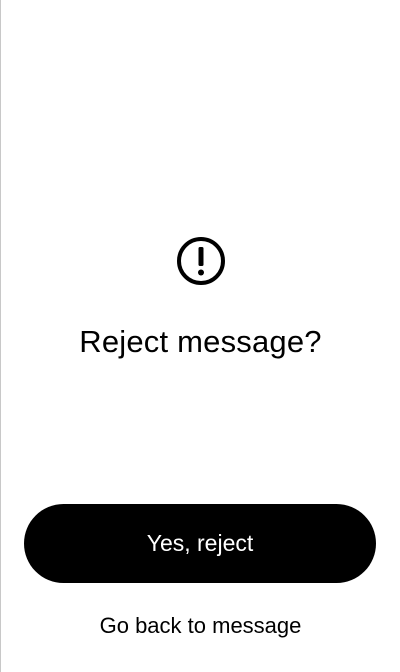 This screenshot has width=400, height=672. Describe the element at coordinates (201, 261) in the screenshot. I see `exclamation-circle-icon` at that location.